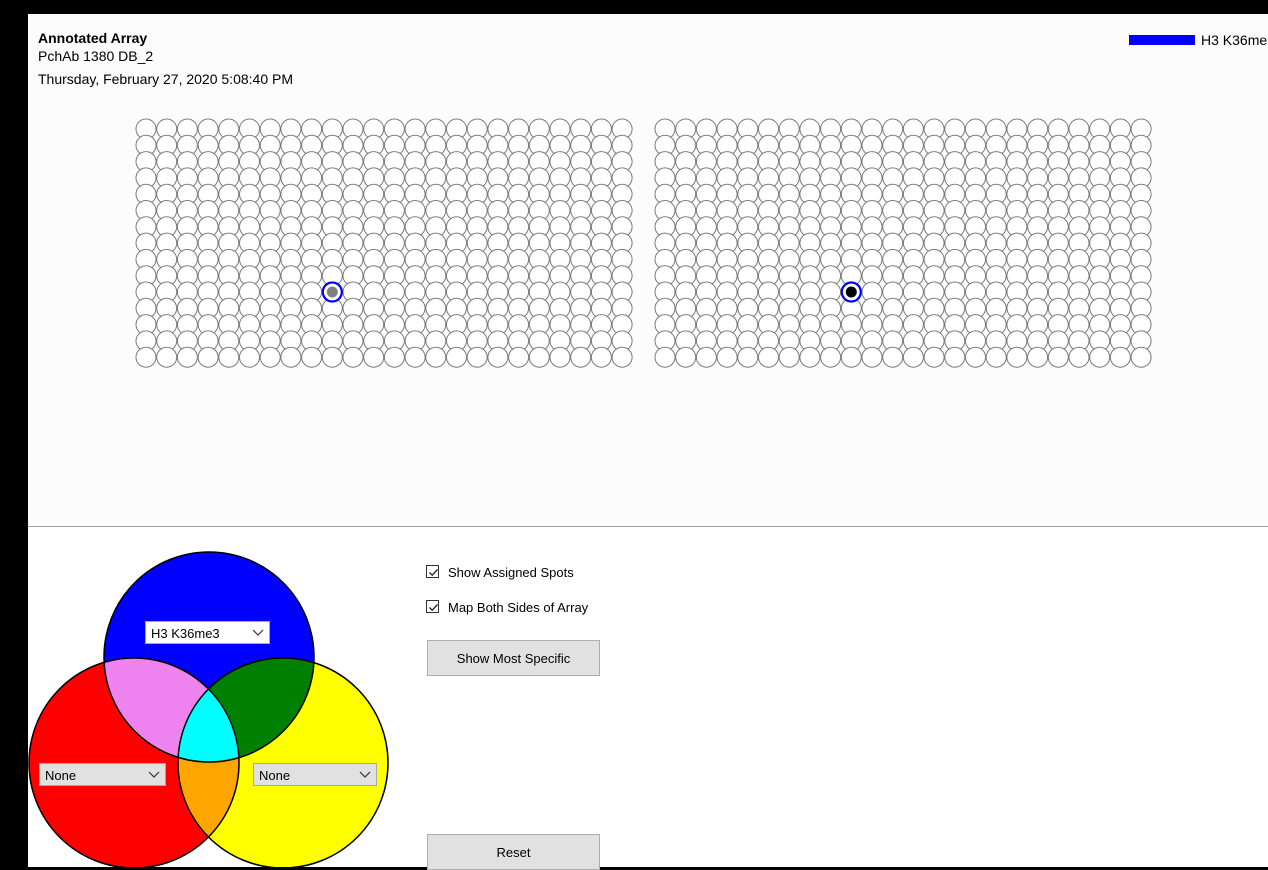 This screenshot has height=870, width=1268. What do you see at coordinates (185, 633) in the screenshot?
I see `top-set-value: H3 K36me3` at bounding box center [185, 633].